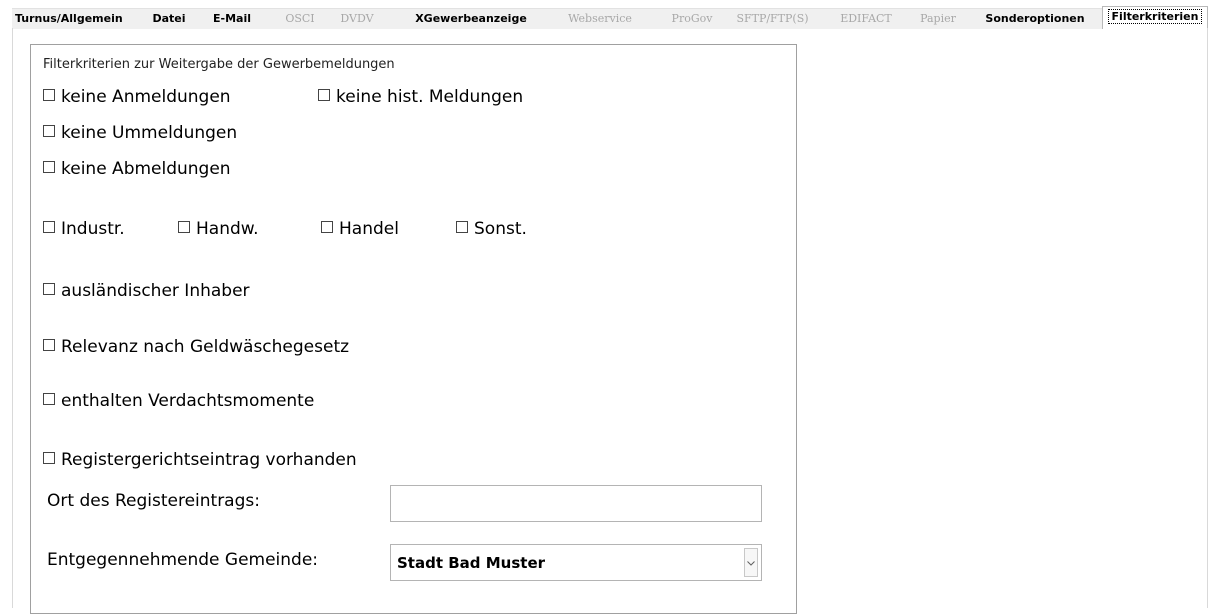 The image size is (1215, 614). Describe the element at coordinates (169, 19) in the screenshot. I see `tab-datei: Datei` at that location.